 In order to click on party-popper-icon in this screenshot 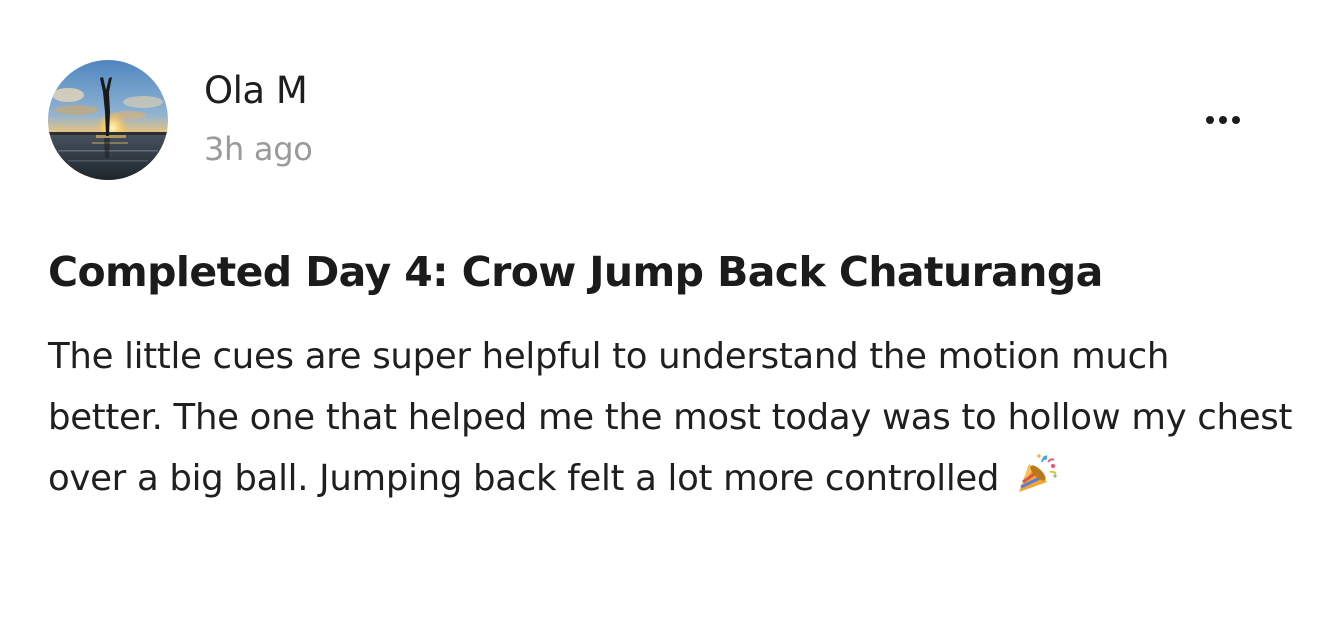, I will do `click(1037, 483)`.